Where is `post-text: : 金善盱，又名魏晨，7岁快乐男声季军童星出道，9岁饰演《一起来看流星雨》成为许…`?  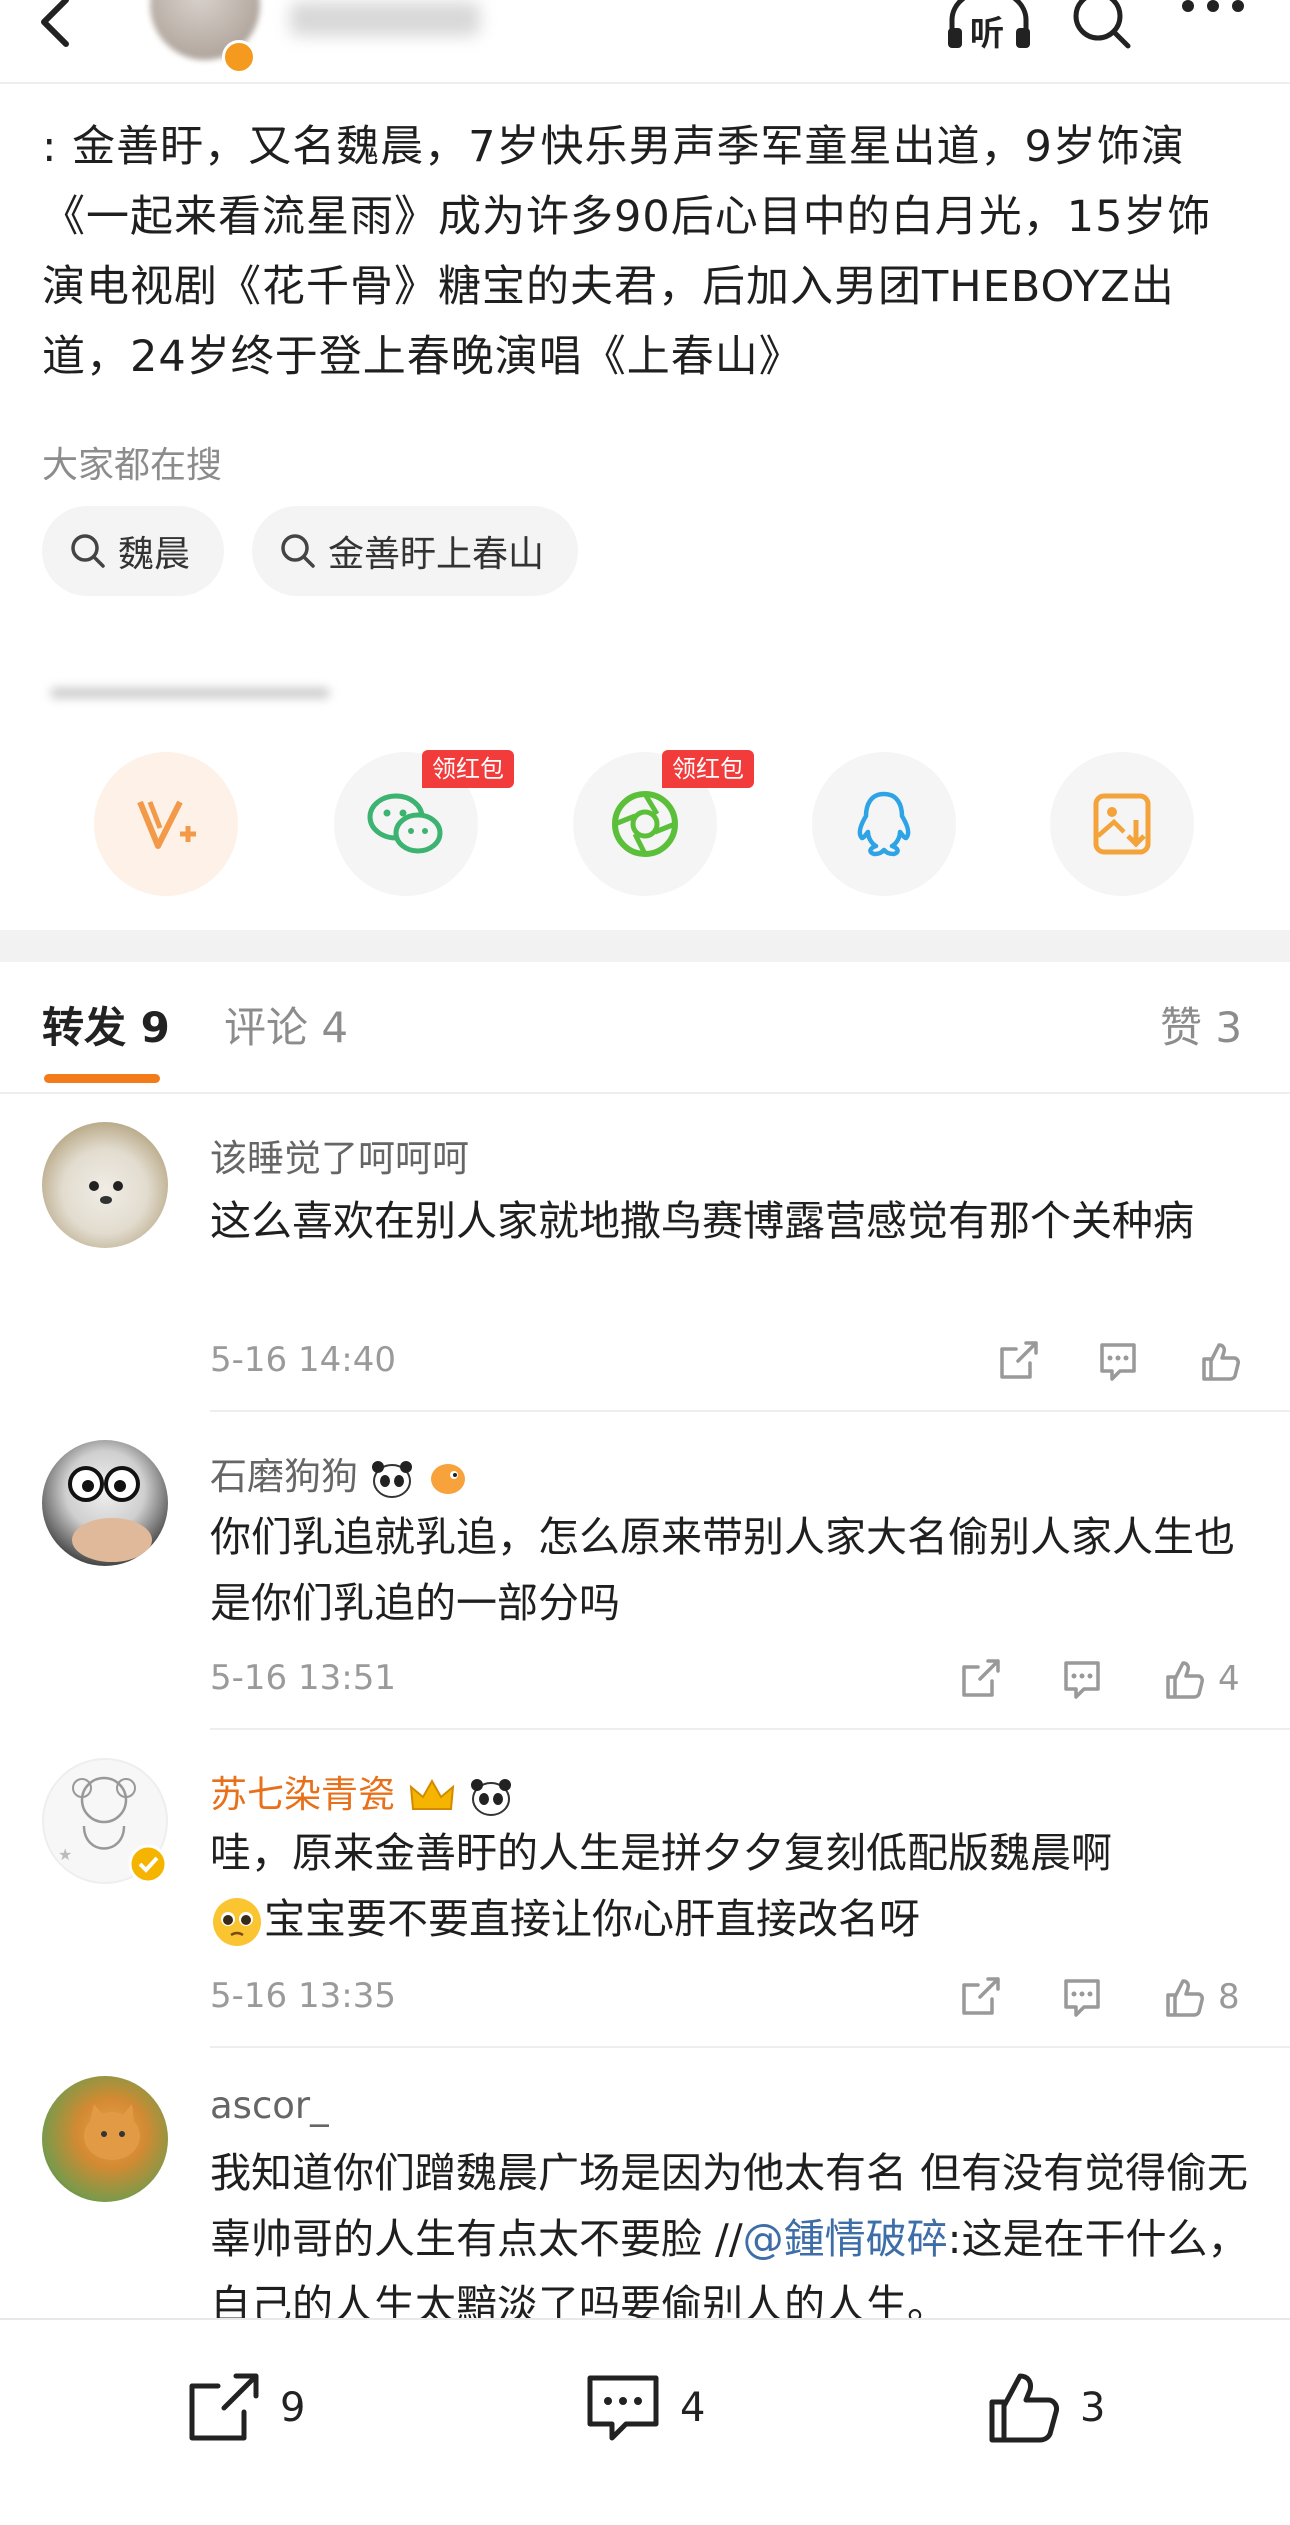
post-text: : 金善盱，又名魏晨，7岁快乐男声季军童星出道，9岁饰演《一起来看流星雨》成为许… is located at coordinates (627, 252).